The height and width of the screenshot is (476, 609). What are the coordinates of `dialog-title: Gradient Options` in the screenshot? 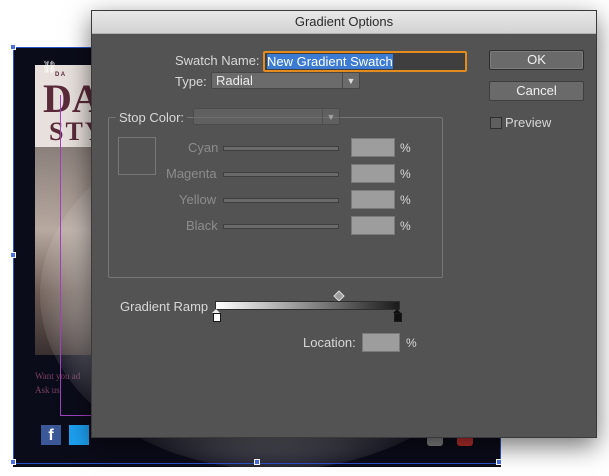 It's located at (344, 22).